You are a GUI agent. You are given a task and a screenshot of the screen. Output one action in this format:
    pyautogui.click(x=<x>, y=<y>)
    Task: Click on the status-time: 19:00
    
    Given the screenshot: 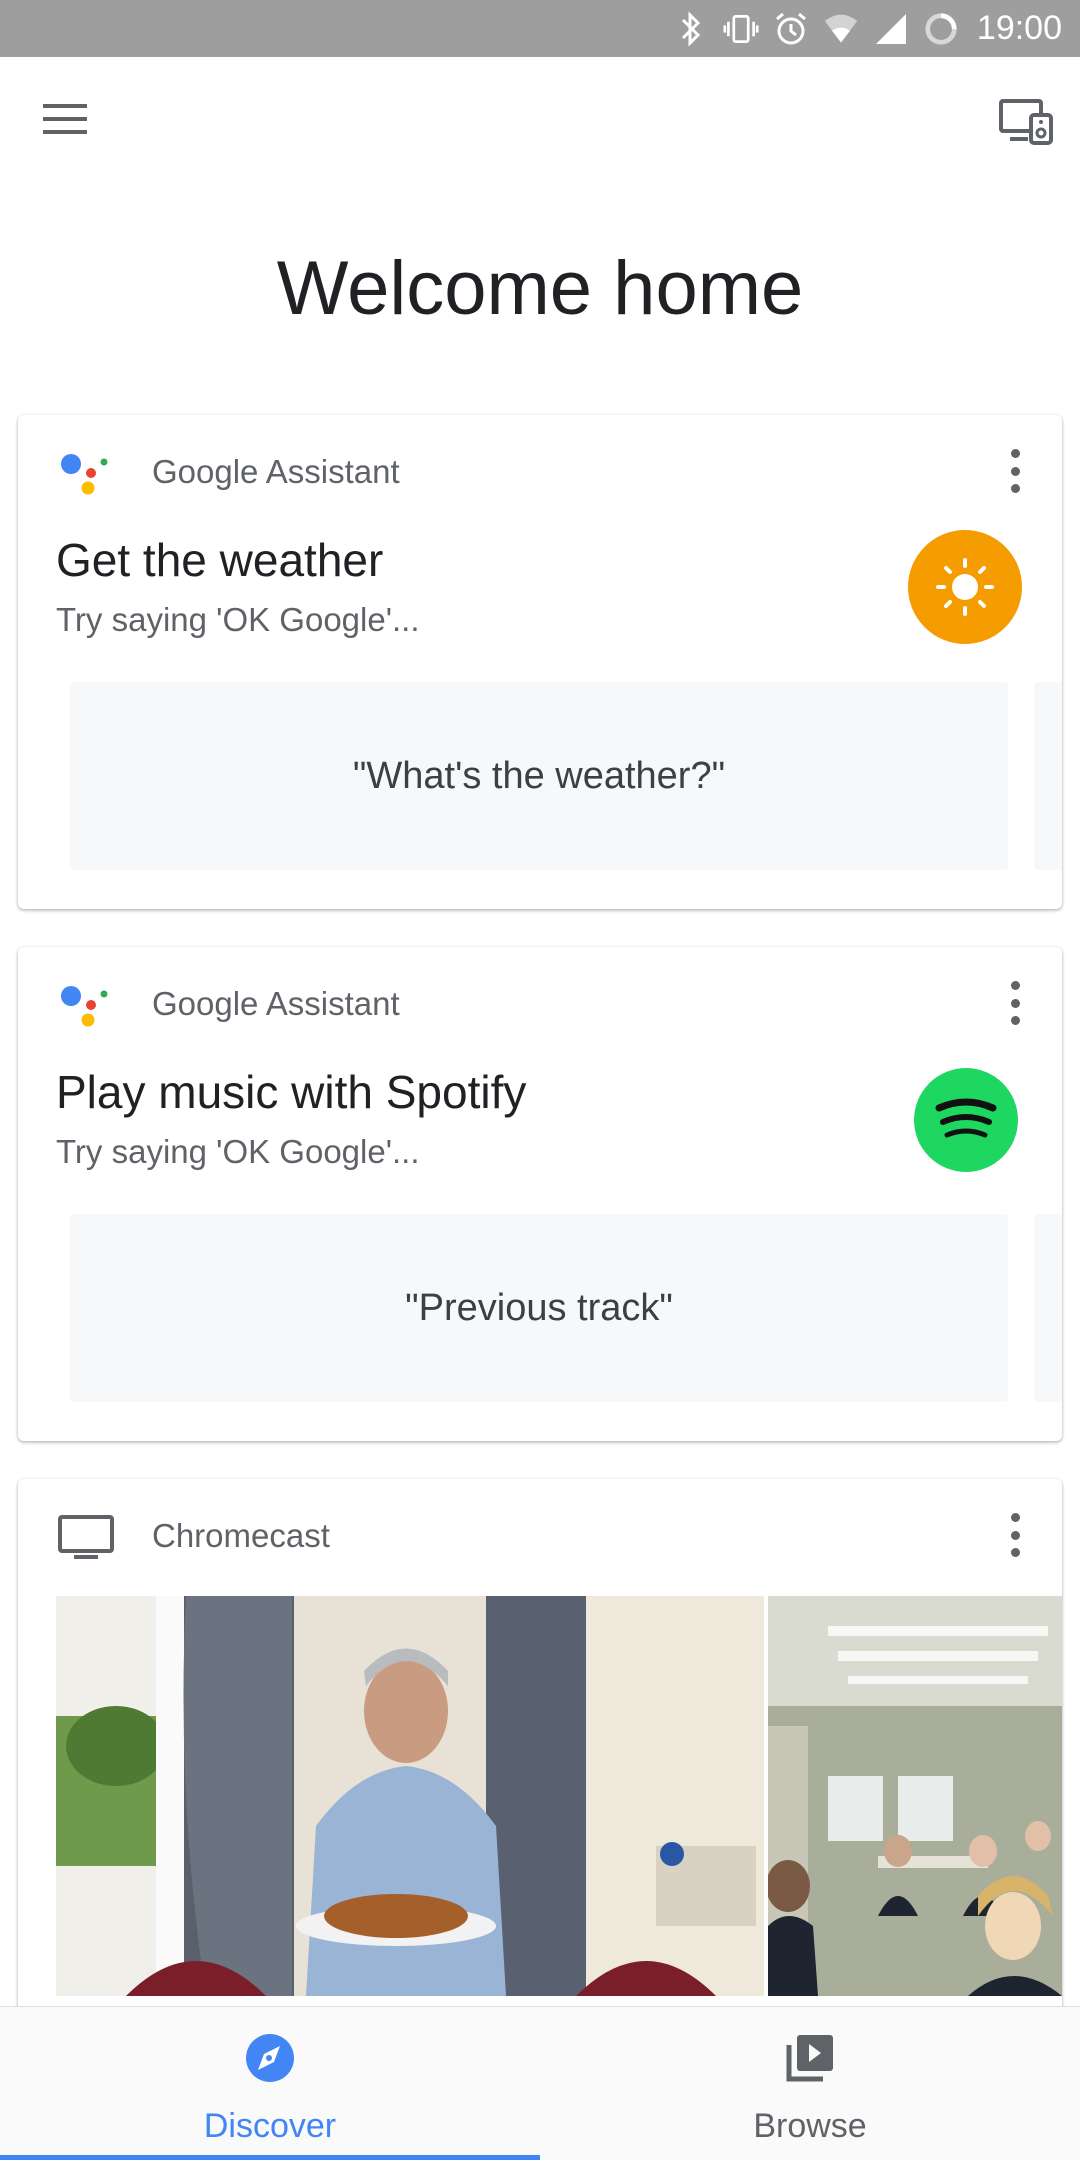 What is the action you would take?
    pyautogui.click(x=1019, y=28)
    